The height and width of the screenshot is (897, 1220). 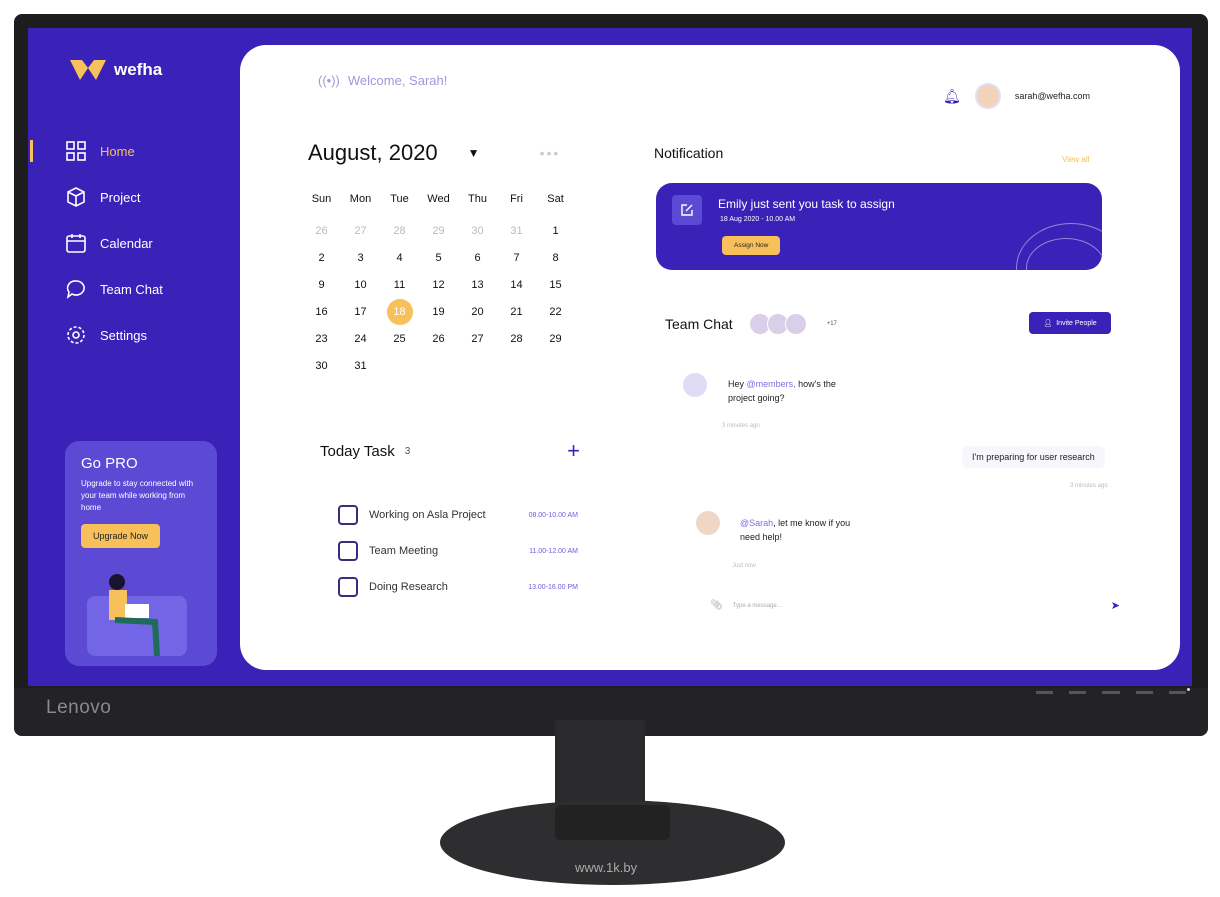 What do you see at coordinates (360, 285) in the screenshot?
I see `calendar-day: 10` at bounding box center [360, 285].